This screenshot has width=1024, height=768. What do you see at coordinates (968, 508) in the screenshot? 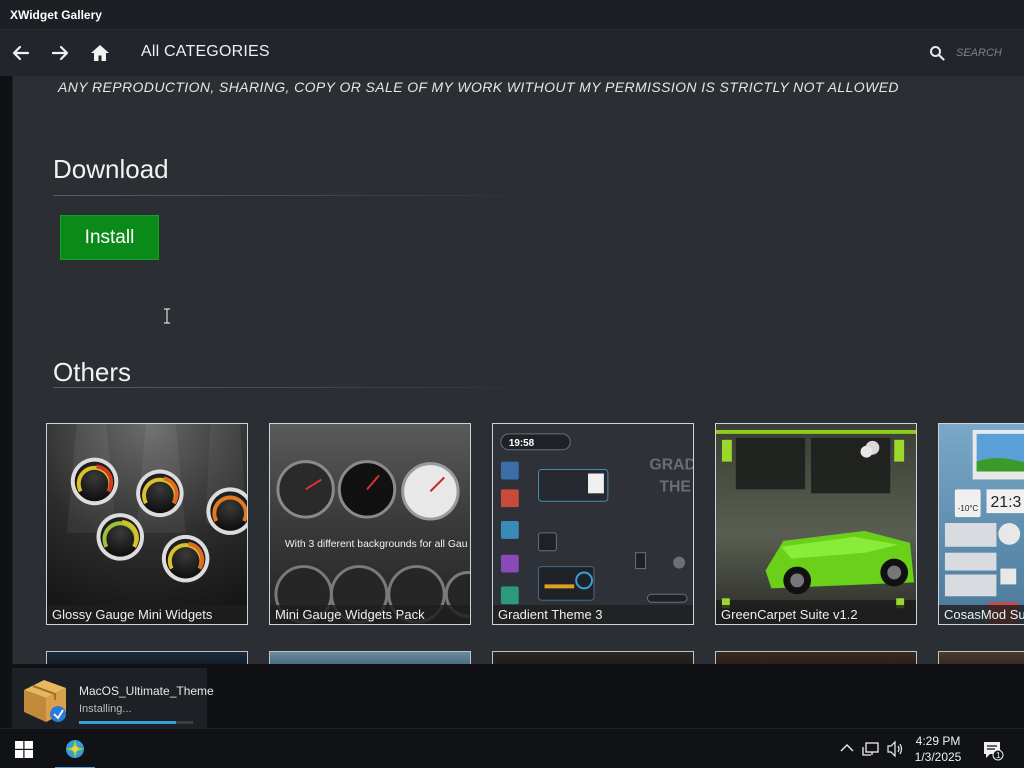
I see `cosasmod-temp-text: -10°C` at bounding box center [968, 508].